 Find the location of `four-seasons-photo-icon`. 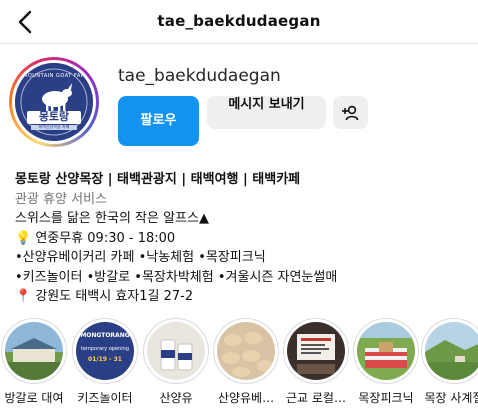

four-seasons-photo-icon is located at coordinates (451, 351).